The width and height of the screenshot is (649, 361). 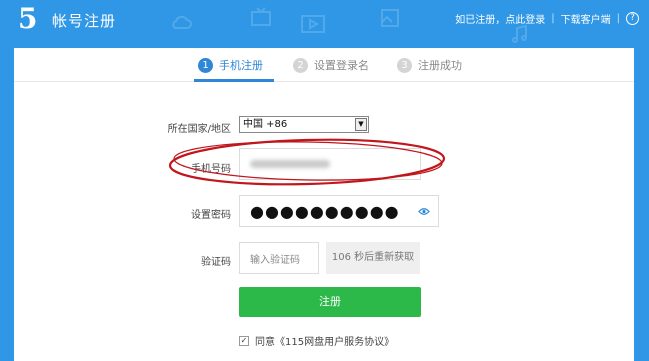 What do you see at coordinates (300, 65) in the screenshot?
I see `step-number: 2` at bounding box center [300, 65].